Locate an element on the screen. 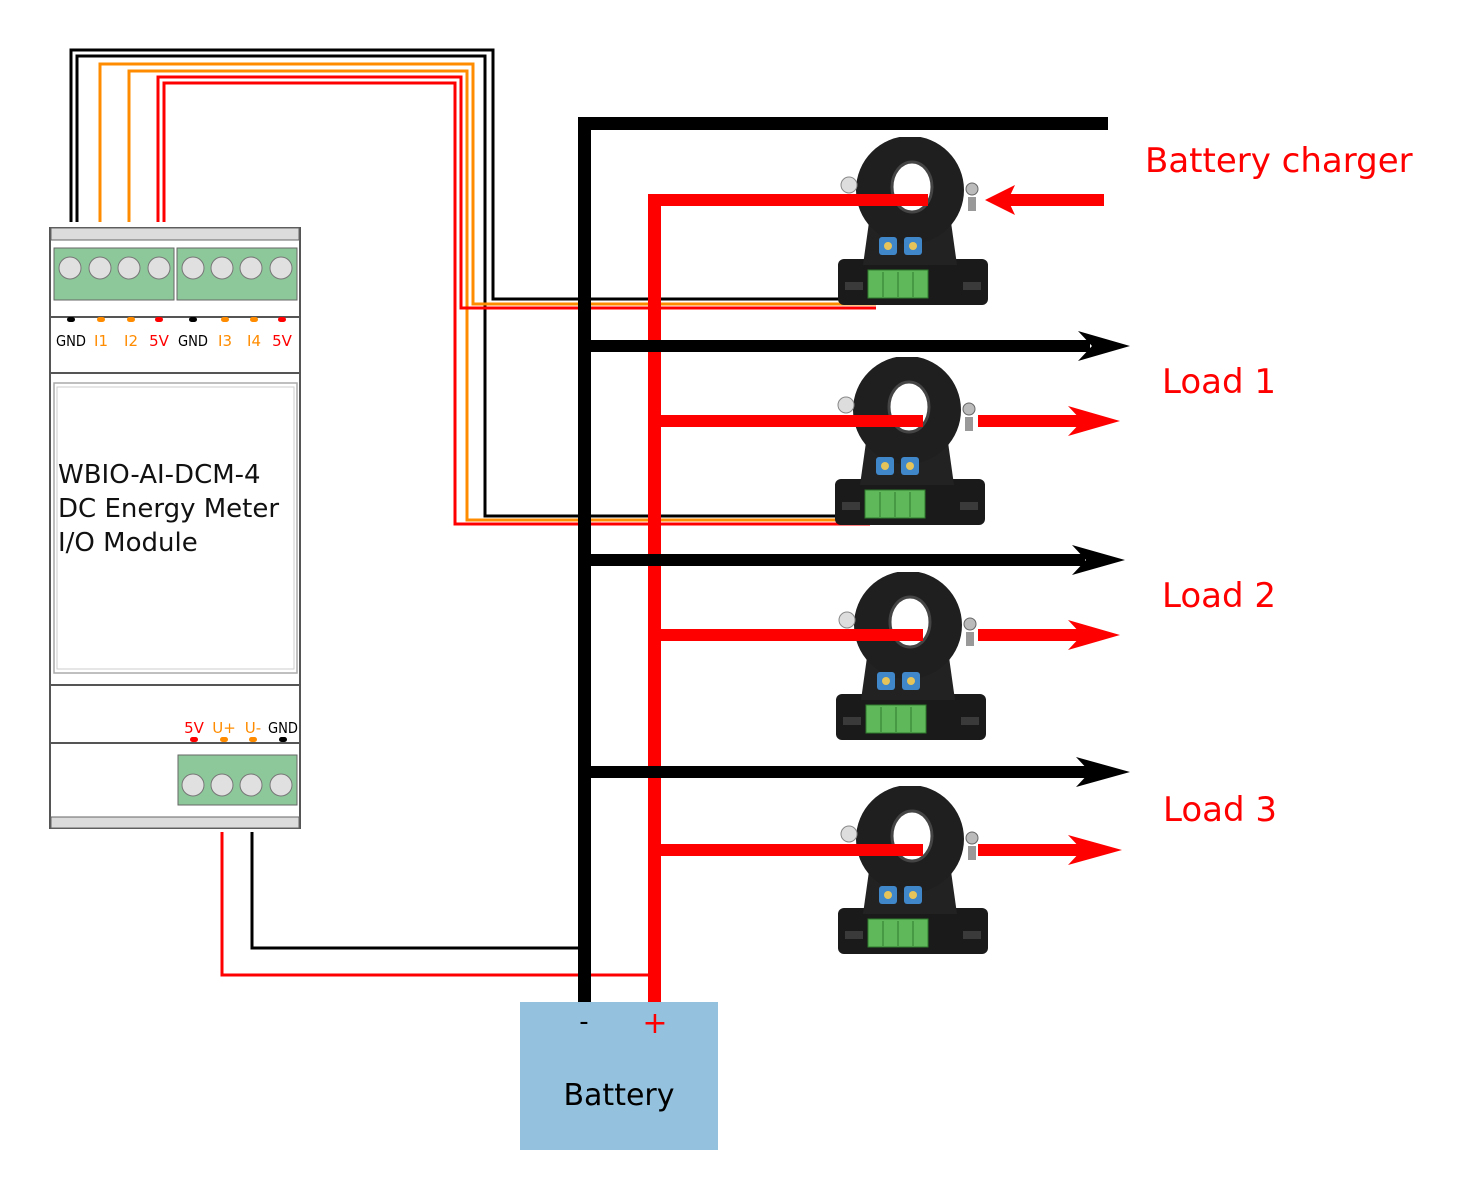 The height and width of the screenshot is (1199, 1462). load3-negative-arrow is located at coordinates (860, 772).